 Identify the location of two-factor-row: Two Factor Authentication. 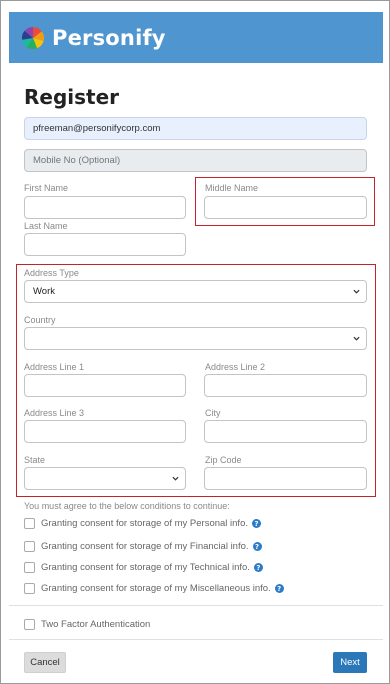
(87, 624).